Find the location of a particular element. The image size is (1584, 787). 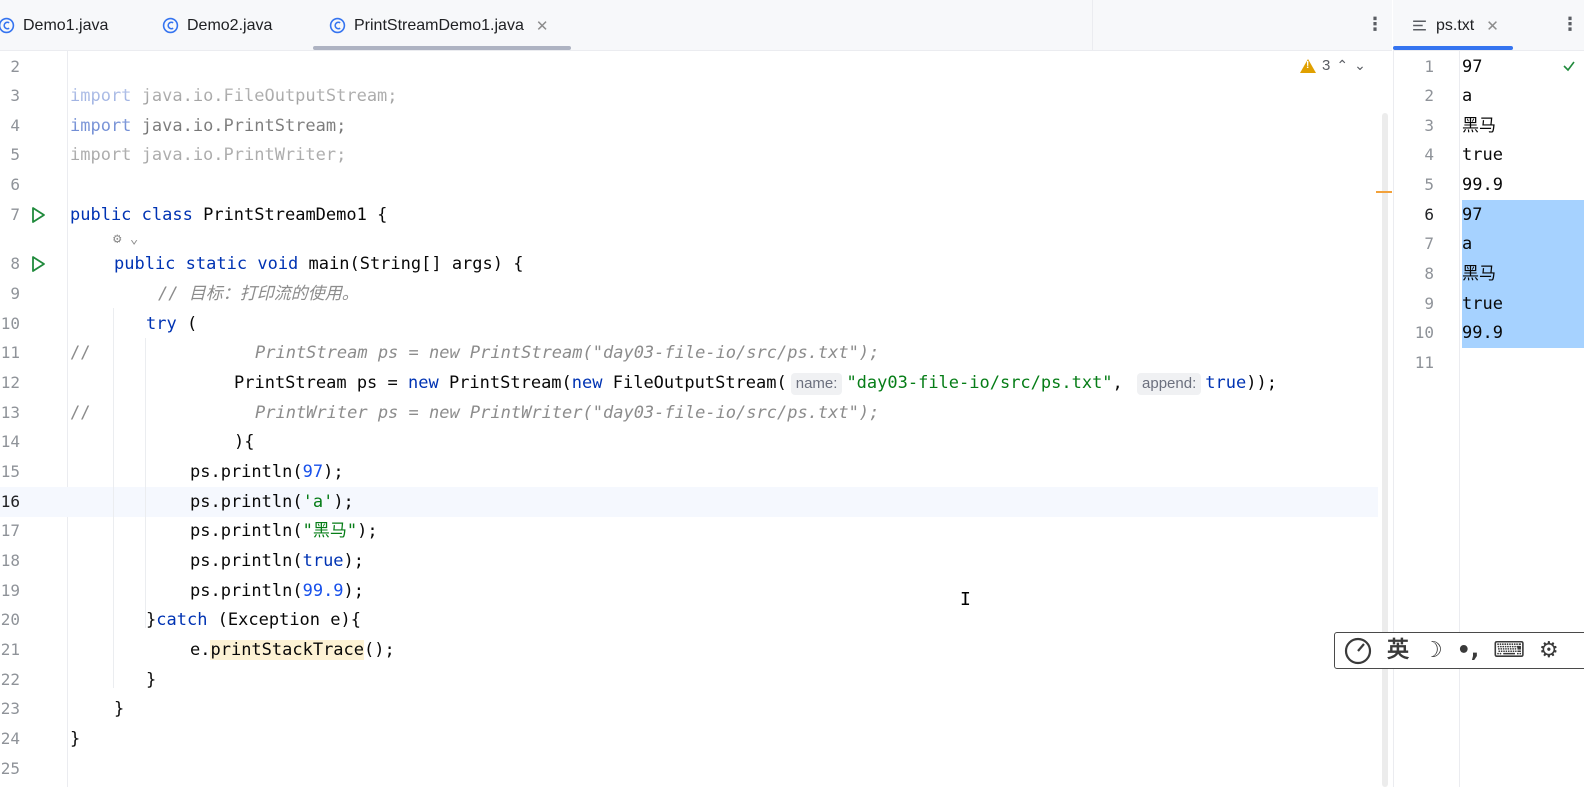

previous-highlight-icon: ⌃ is located at coordinates (1342, 65).